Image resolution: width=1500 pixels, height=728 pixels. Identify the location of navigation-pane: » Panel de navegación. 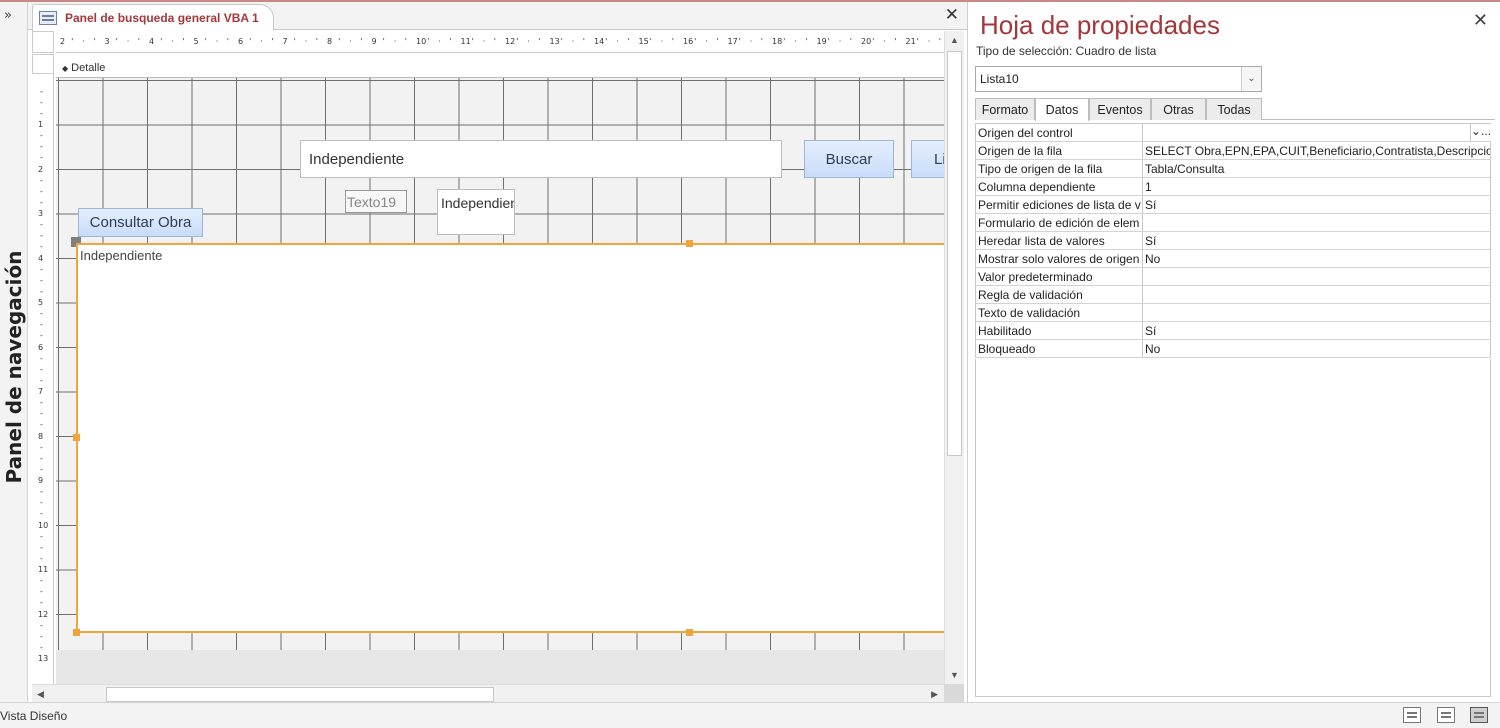
(14, 352).